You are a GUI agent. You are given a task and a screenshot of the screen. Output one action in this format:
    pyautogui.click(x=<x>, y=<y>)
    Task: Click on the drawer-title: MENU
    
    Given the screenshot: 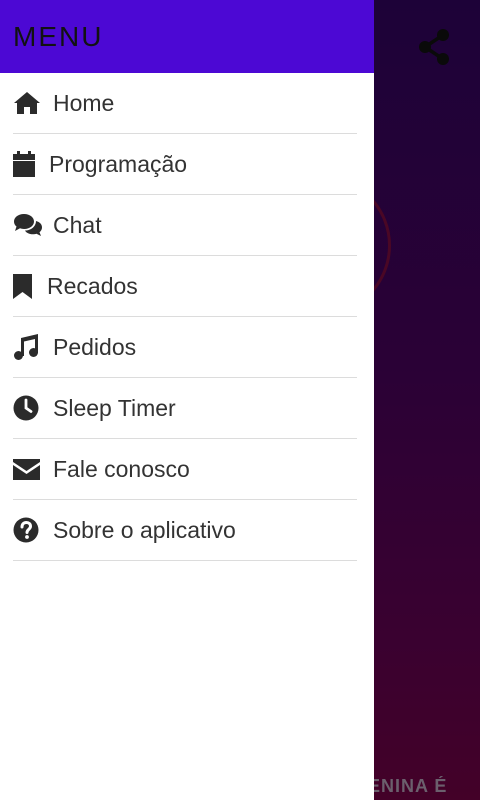 What is the action you would take?
    pyautogui.click(x=58, y=36)
    